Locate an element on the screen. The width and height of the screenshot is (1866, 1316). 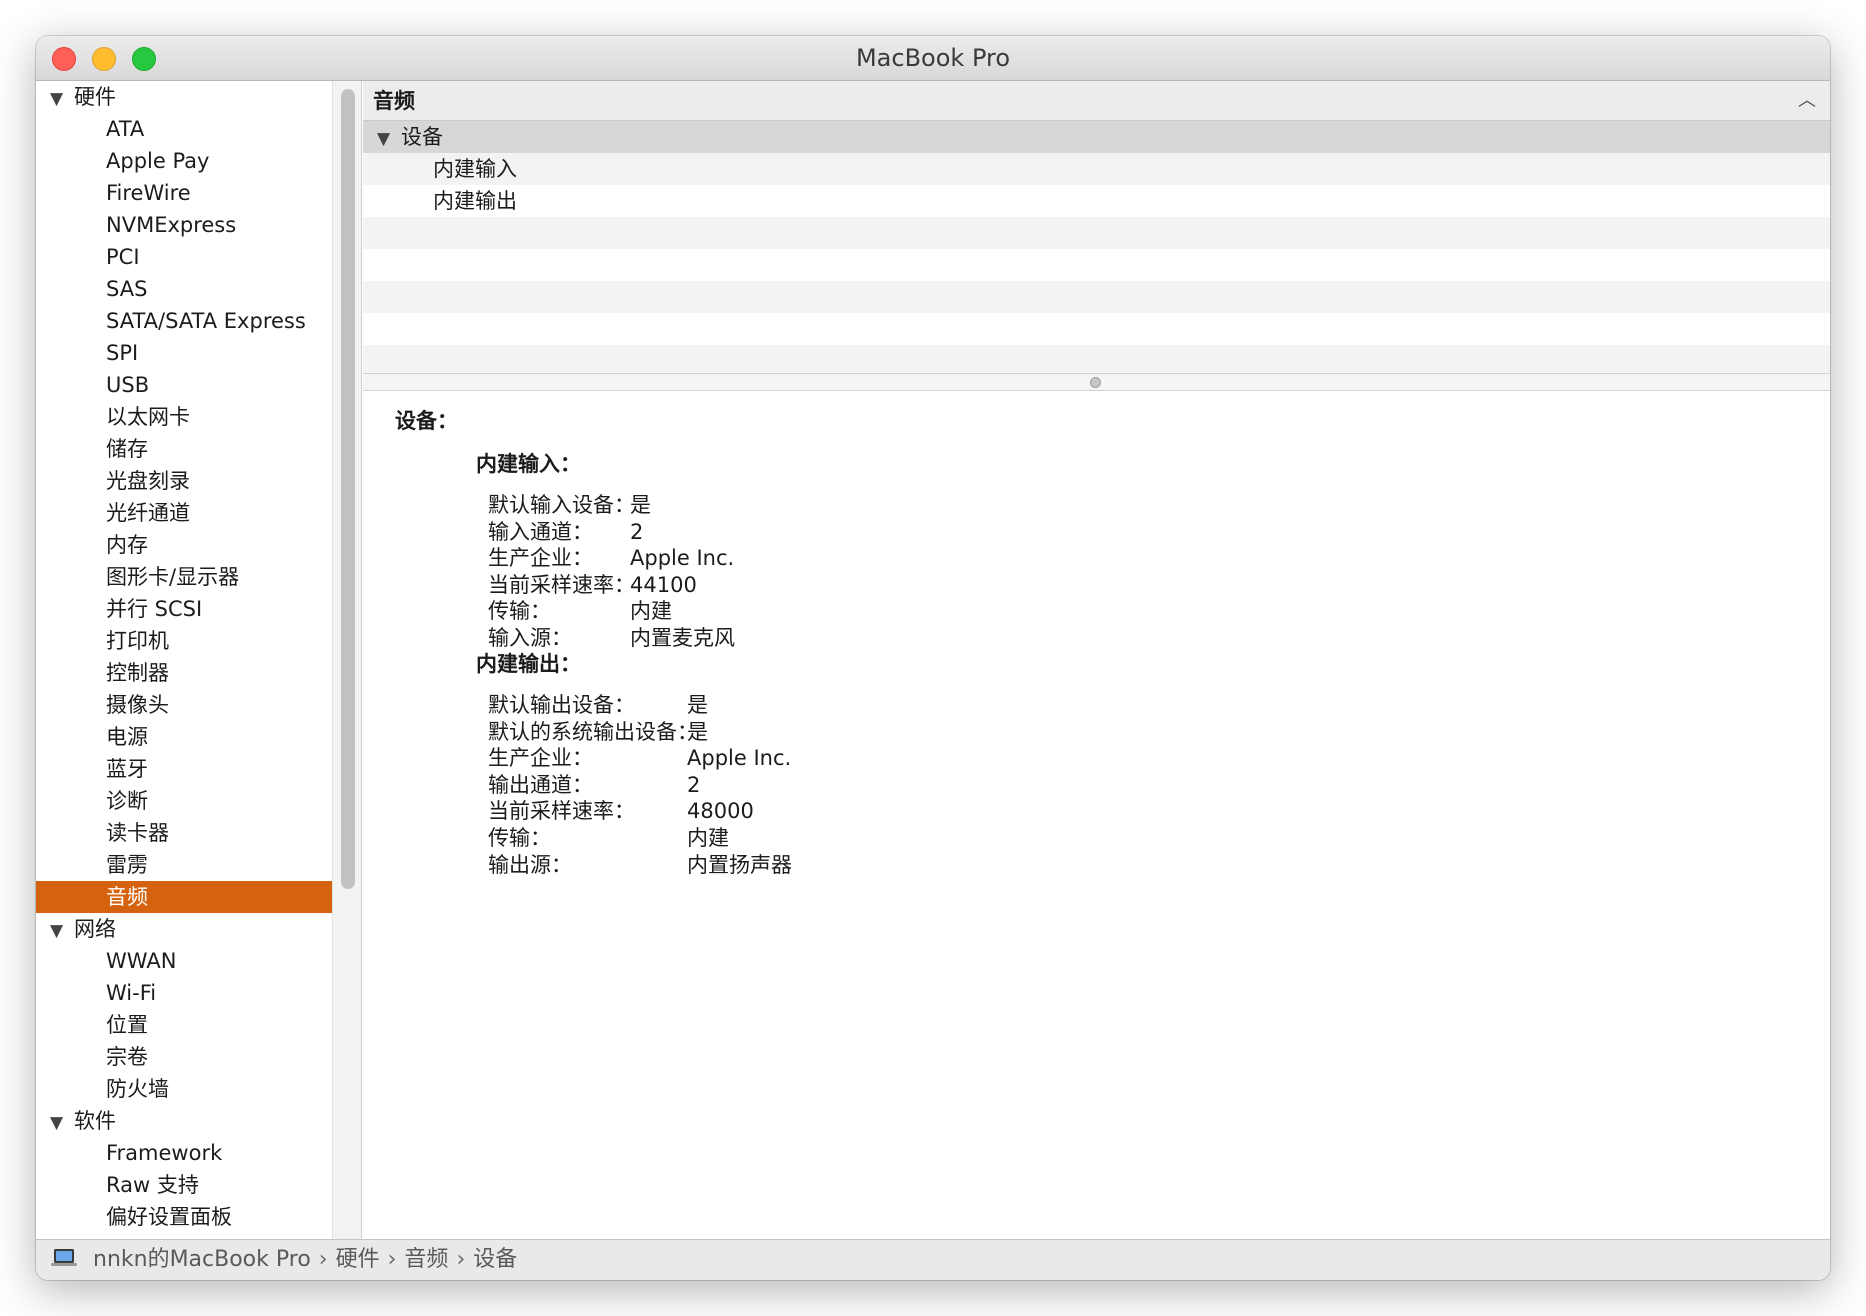
breadcrumb-item: 音频 is located at coordinates (426, 1259).